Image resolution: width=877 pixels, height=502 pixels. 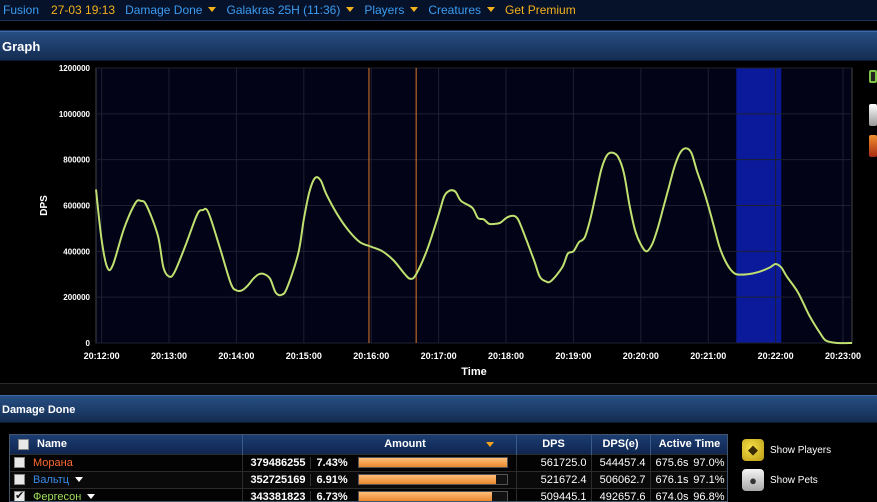 I want to click on active-seconds: 675.6s, so click(x=672, y=462).